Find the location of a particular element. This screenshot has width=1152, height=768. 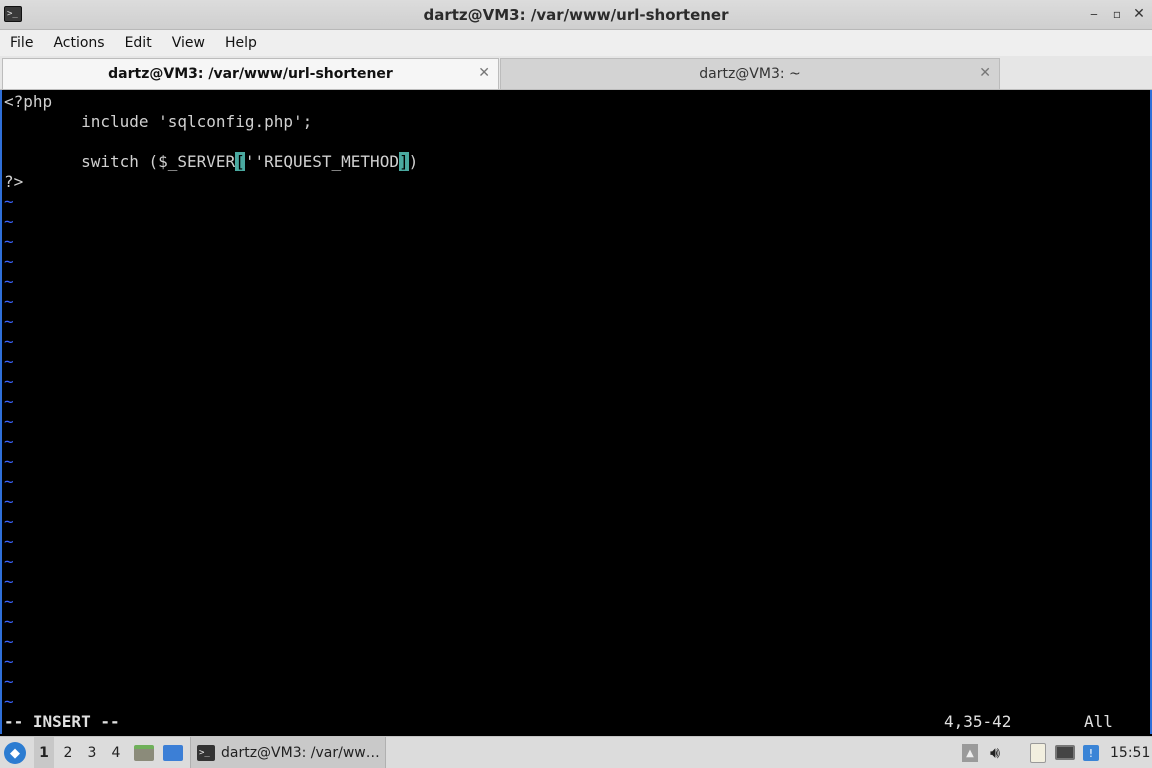

start-menu-icon: ◆ is located at coordinates (15, 753).